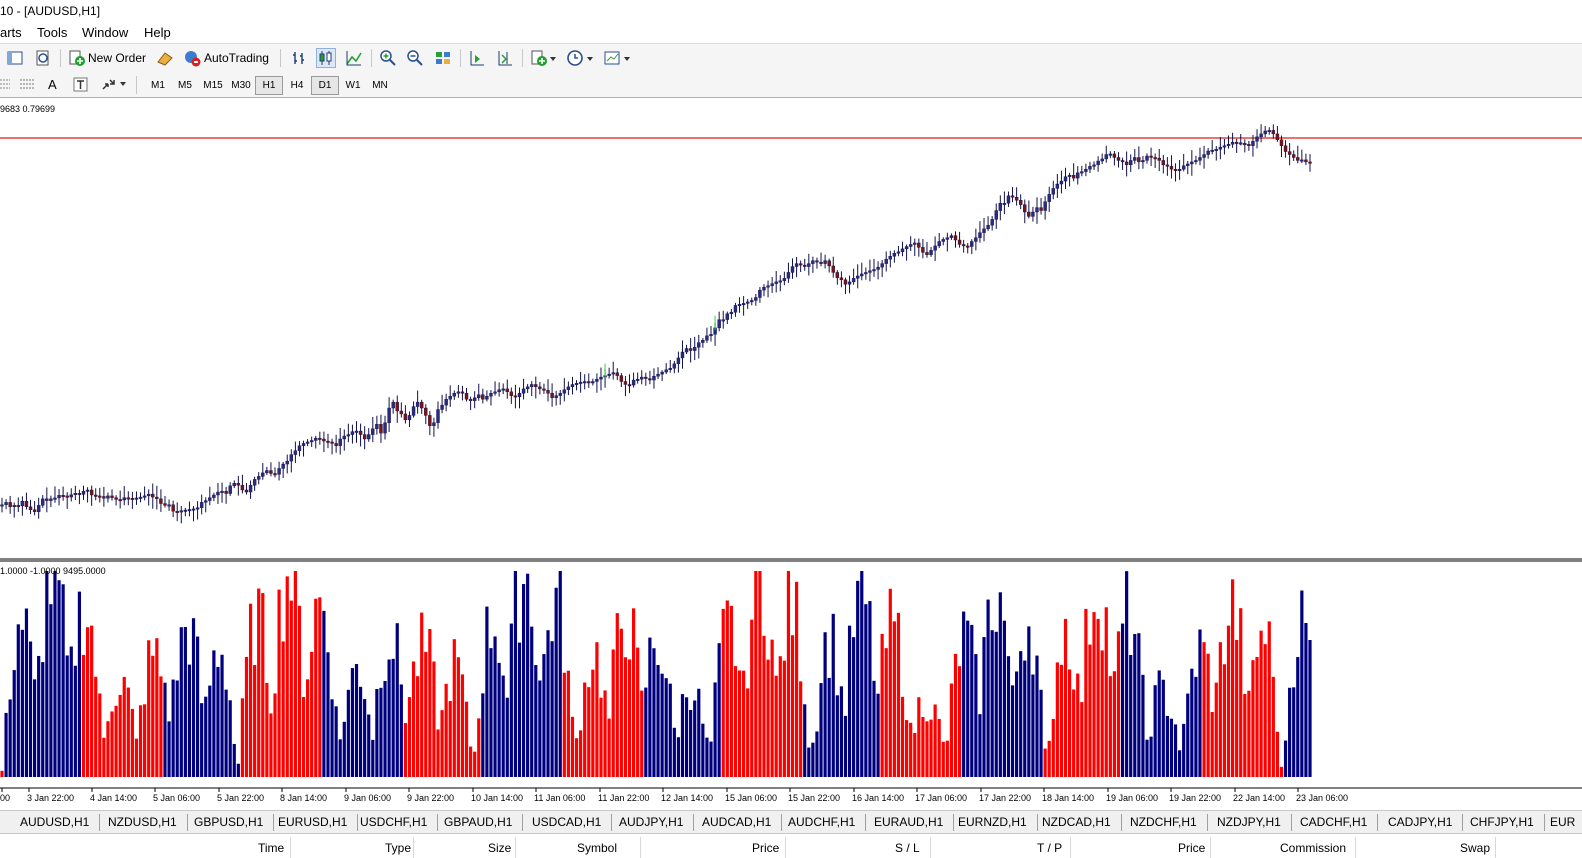 This screenshot has height=858, width=1582. What do you see at coordinates (1475, 848) in the screenshot?
I see `column-header-swap: Swap` at bounding box center [1475, 848].